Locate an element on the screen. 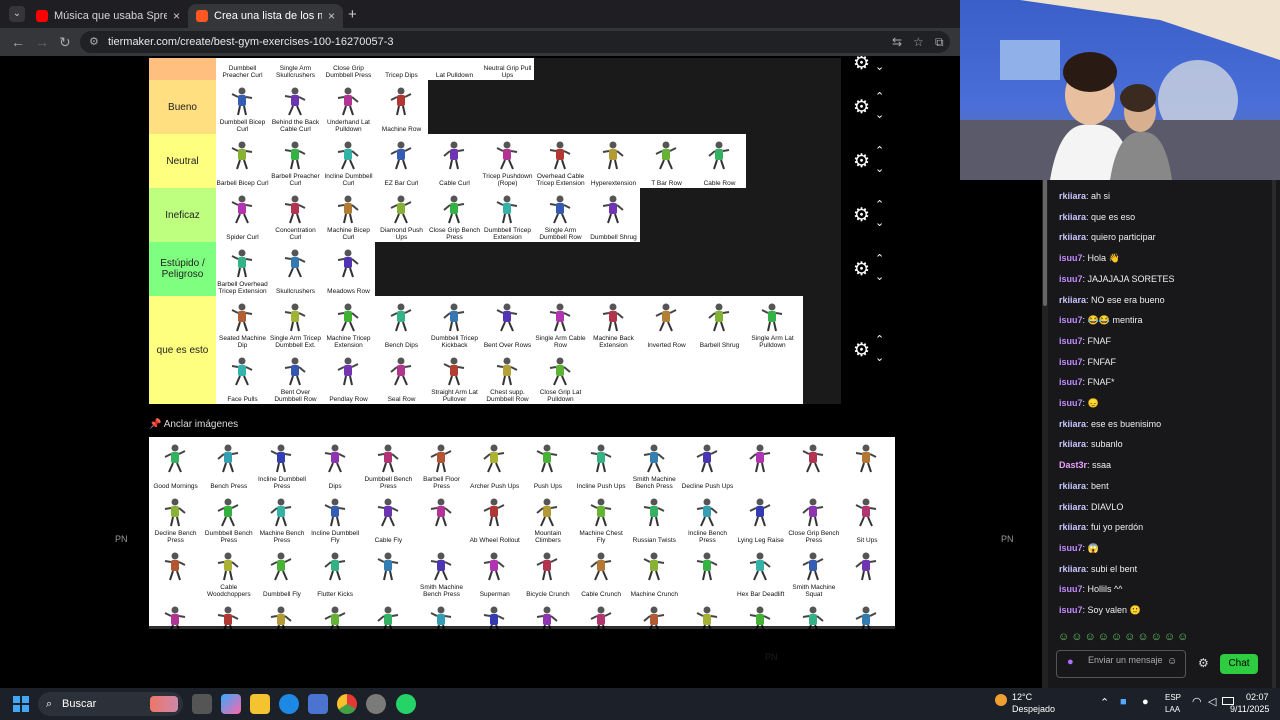  exercise-card: T Bar Row is located at coordinates (666, 161).